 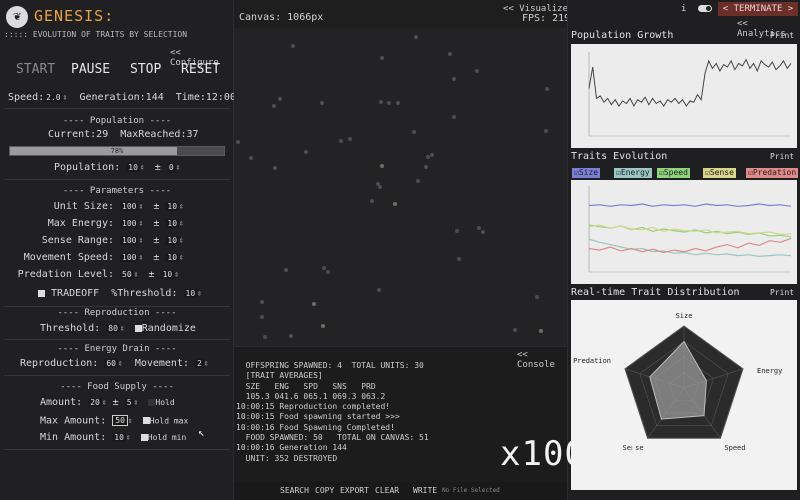 I want to click on parameters-header: ---- Parameters ----, so click(x=117, y=191).